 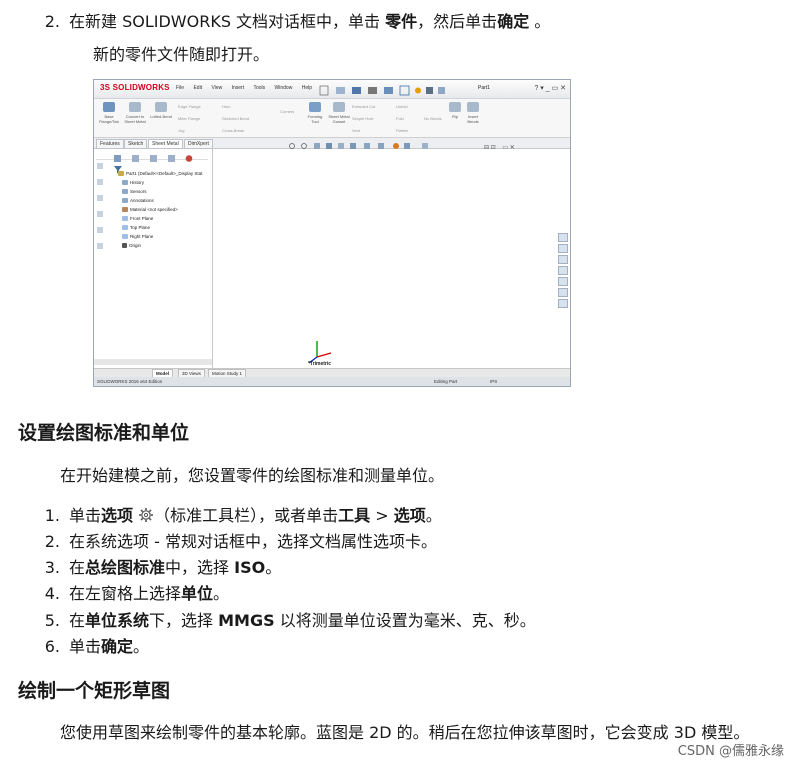 I want to click on step-number: 4., so click(x=52, y=593).